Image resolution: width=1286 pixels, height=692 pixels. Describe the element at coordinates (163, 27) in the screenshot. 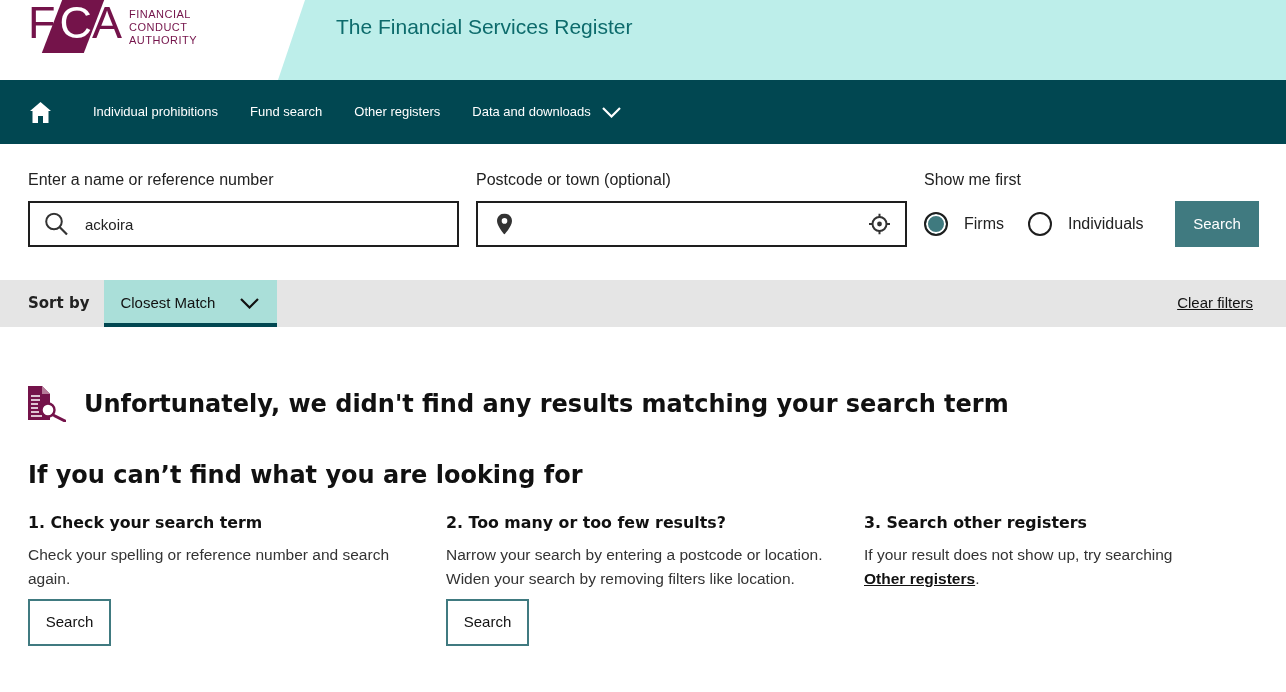

I see `logo-wordmark: FINANCIAL CONDUCT AUTHORITY` at that location.